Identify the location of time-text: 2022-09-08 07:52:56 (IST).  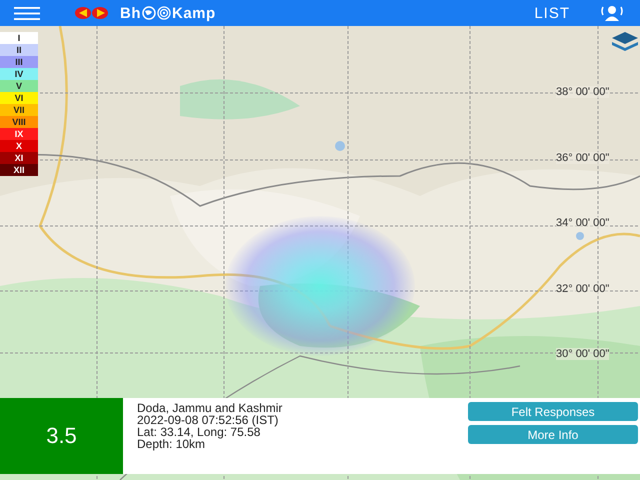
(208, 420).